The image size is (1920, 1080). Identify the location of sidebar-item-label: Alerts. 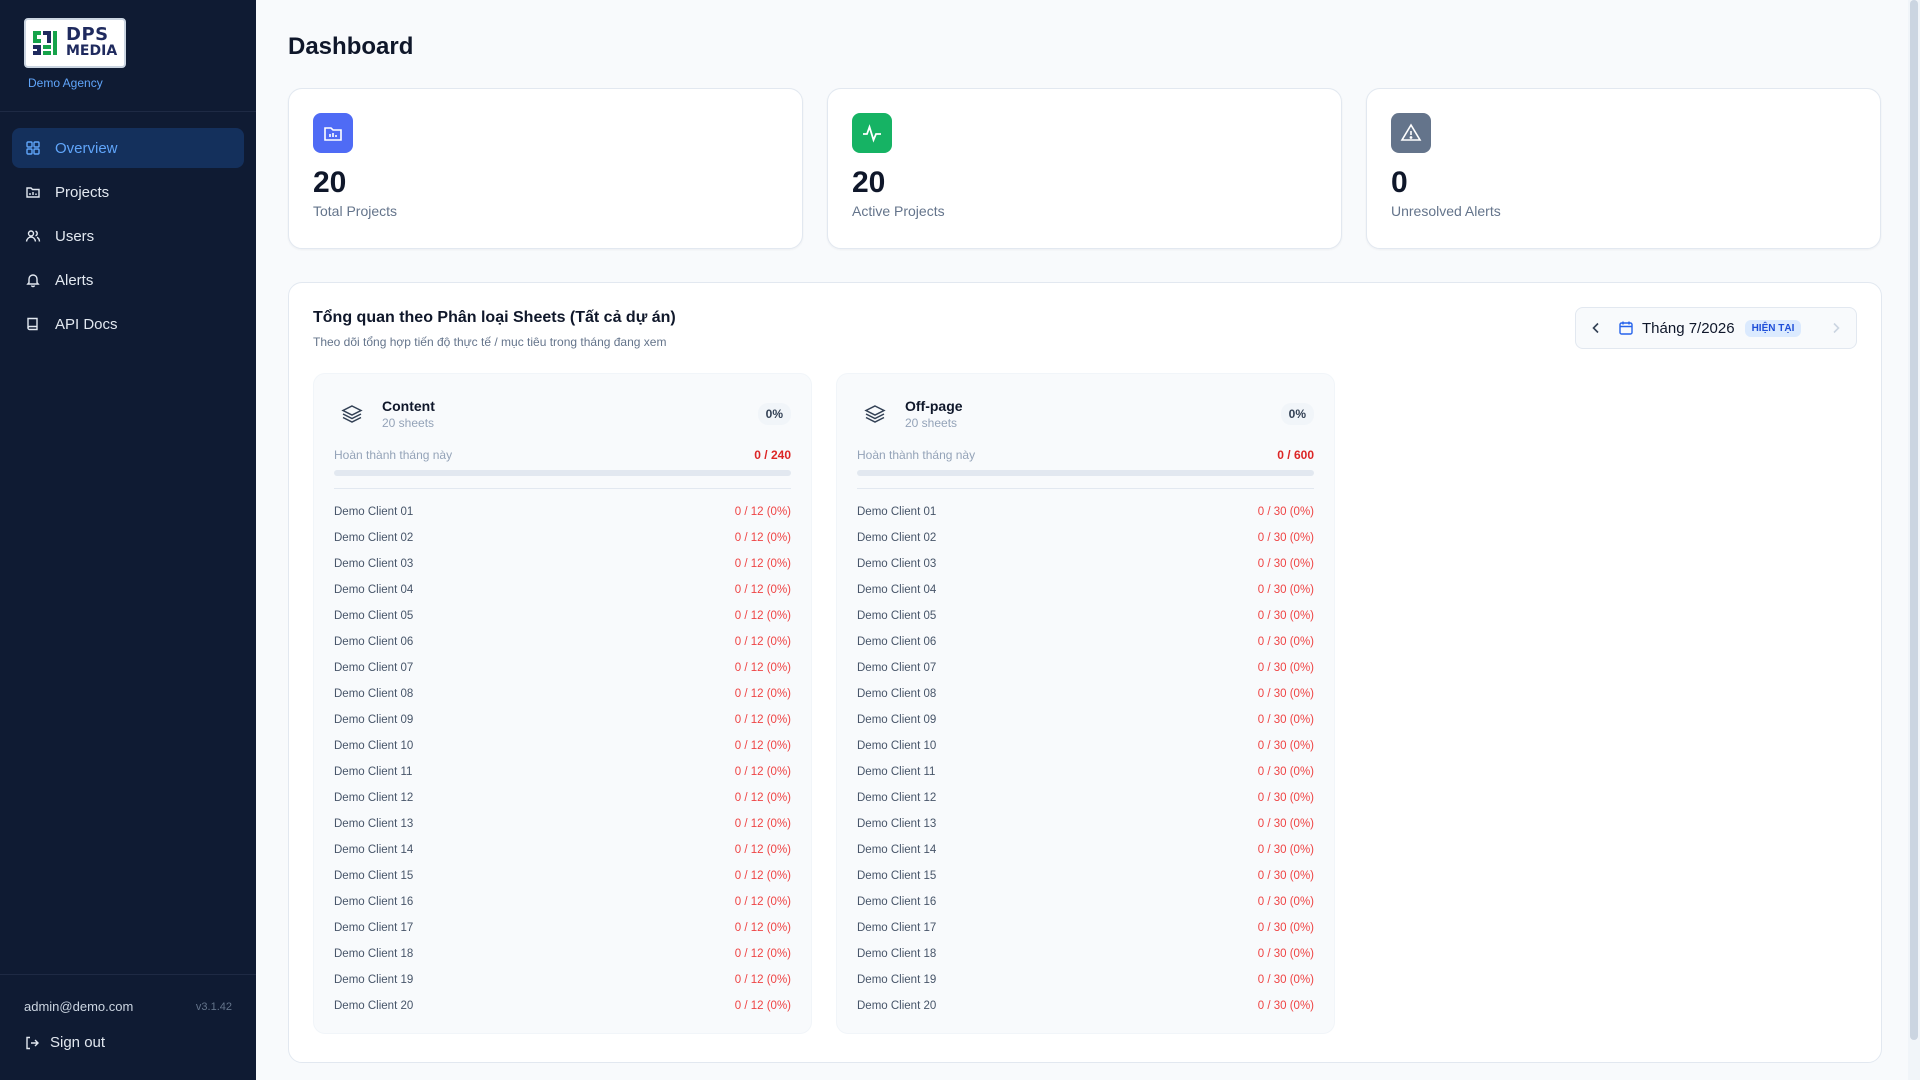
(74, 280).